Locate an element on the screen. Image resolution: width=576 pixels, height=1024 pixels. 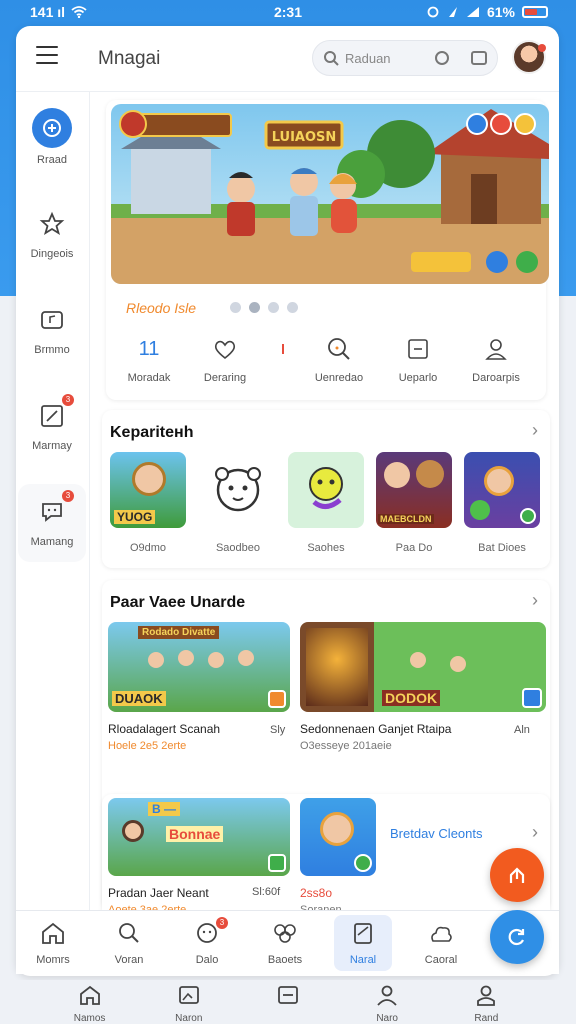
sysnav-home: Namos is located at coordinates (90, 1002).